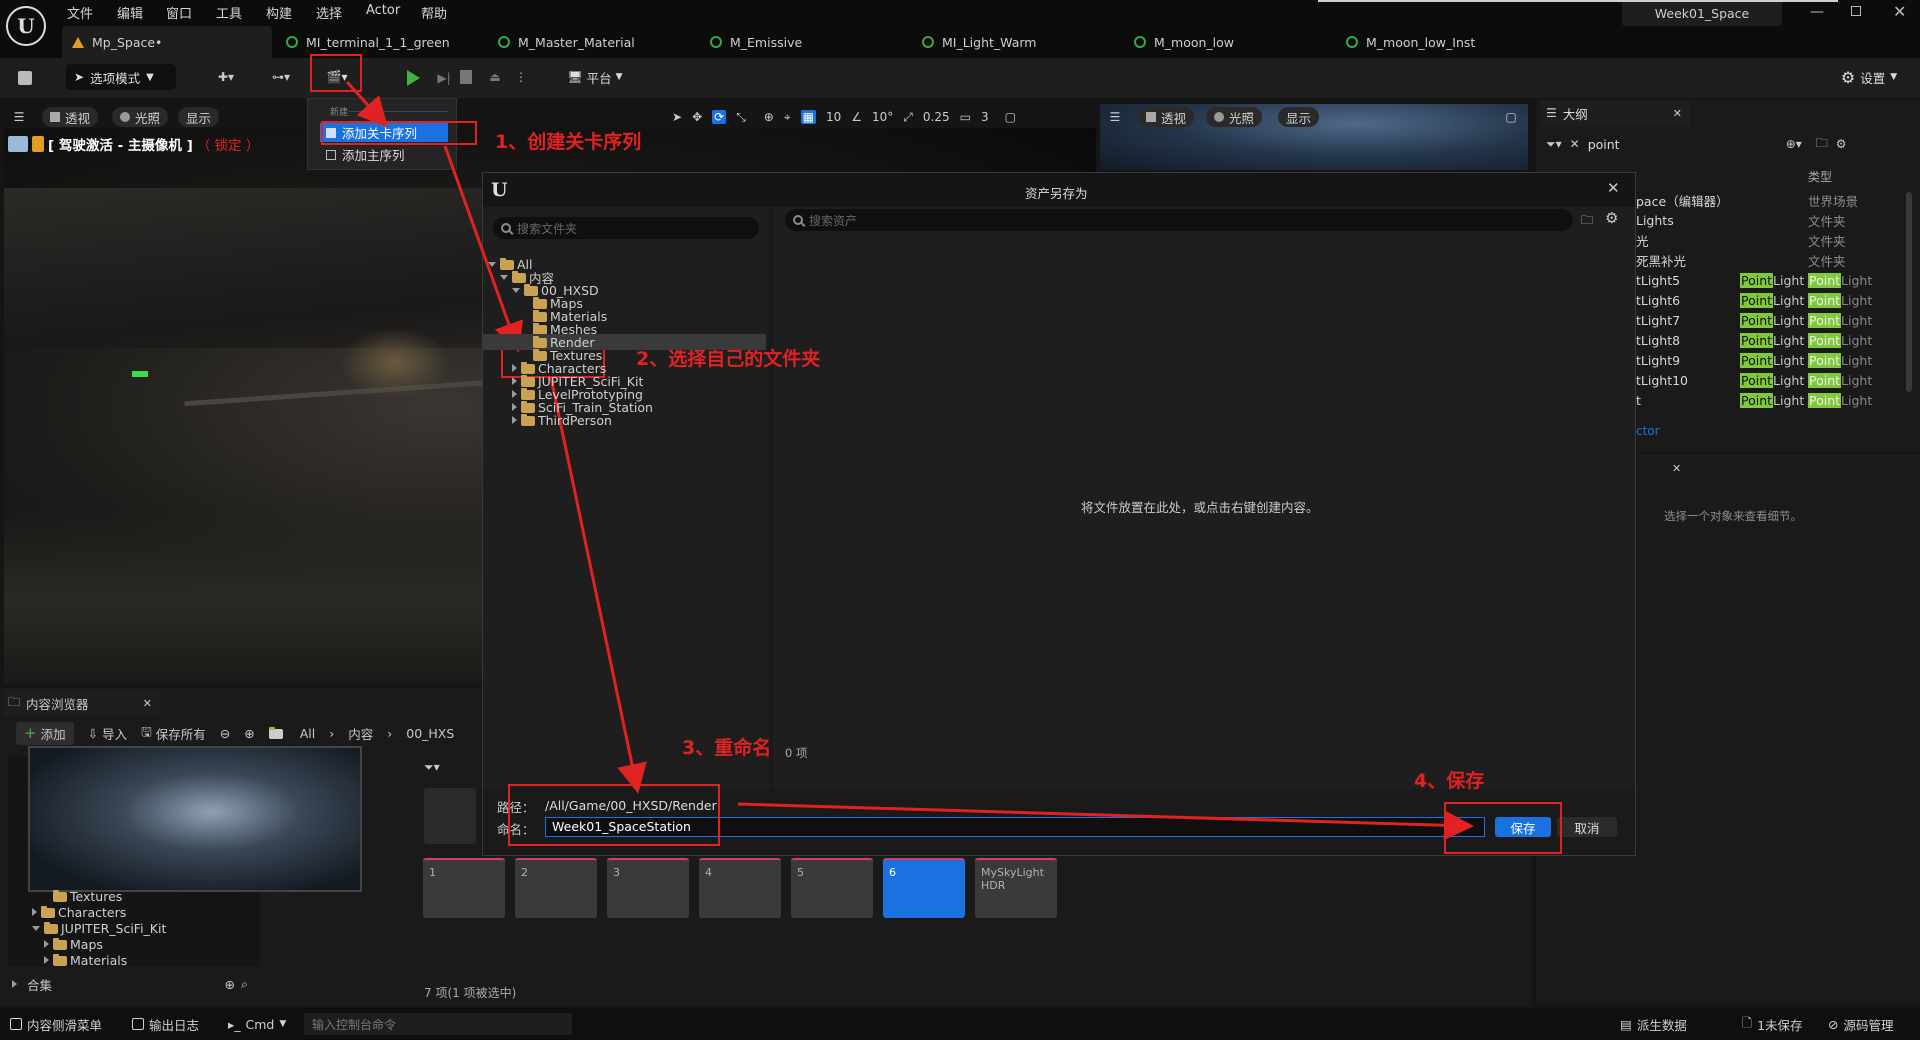  I want to click on outliner-row: 光 文件夹, so click(1776, 240).